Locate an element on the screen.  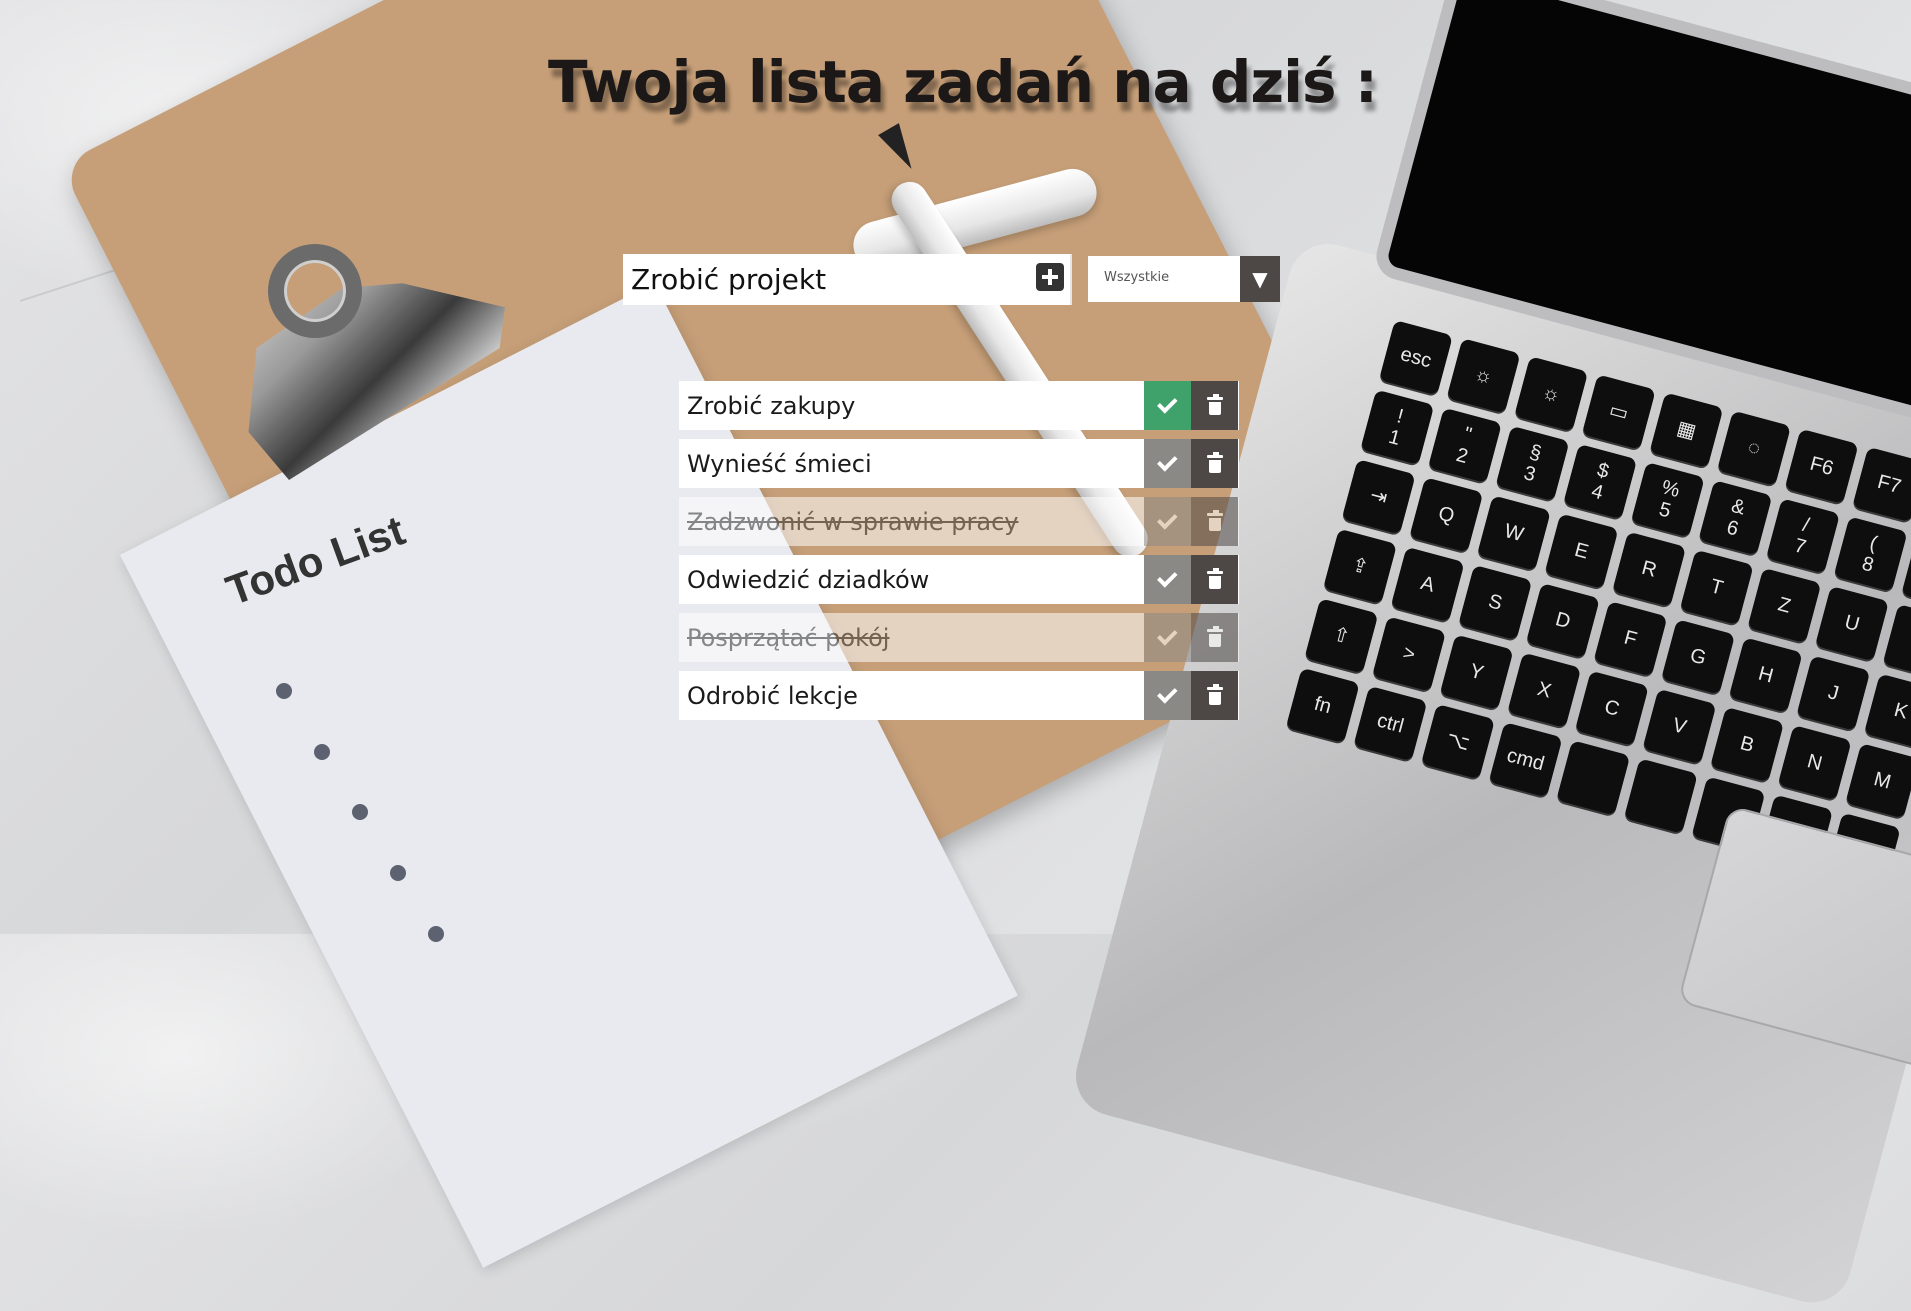
keyboard-key: " 2 is located at coordinates (1464, 445).